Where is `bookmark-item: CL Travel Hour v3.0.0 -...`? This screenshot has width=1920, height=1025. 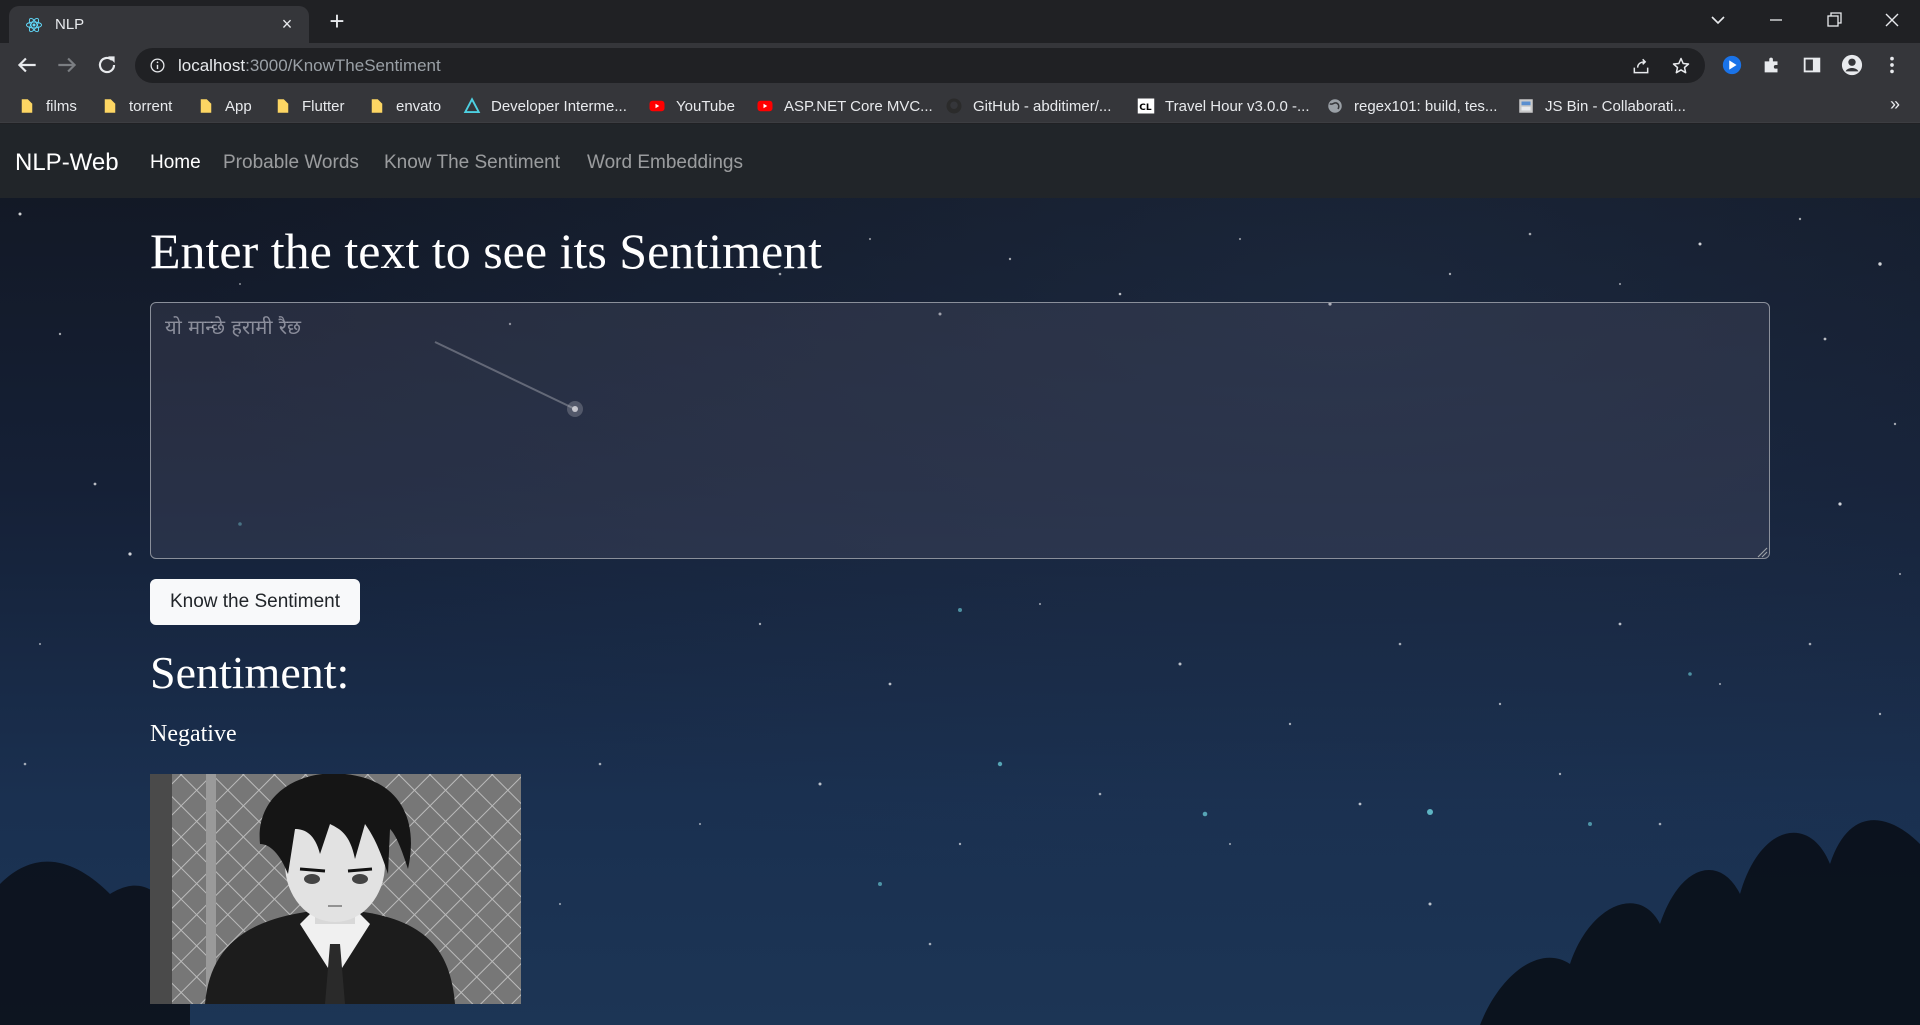
bookmark-item: CL Travel Hour v3.0.0 -... is located at coordinates (1223, 106).